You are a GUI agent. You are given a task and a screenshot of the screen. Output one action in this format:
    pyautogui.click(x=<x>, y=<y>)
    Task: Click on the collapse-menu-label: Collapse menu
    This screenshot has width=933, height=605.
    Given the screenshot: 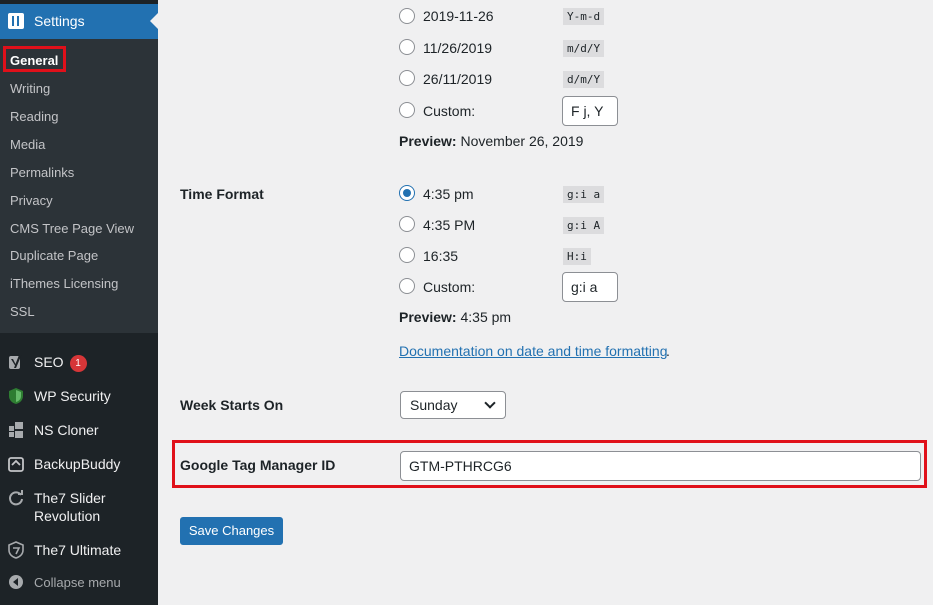 What is the action you would take?
    pyautogui.click(x=77, y=582)
    